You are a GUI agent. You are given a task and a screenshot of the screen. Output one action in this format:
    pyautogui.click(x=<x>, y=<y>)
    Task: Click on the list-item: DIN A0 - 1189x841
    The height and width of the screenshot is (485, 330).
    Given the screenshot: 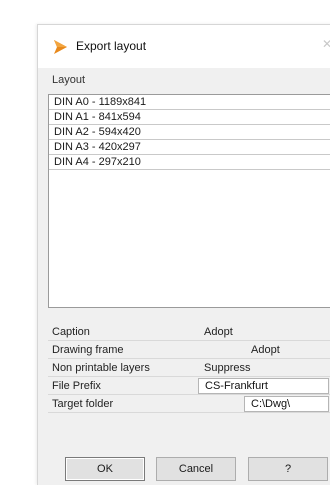 What is the action you would take?
    pyautogui.click(x=189, y=102)
    